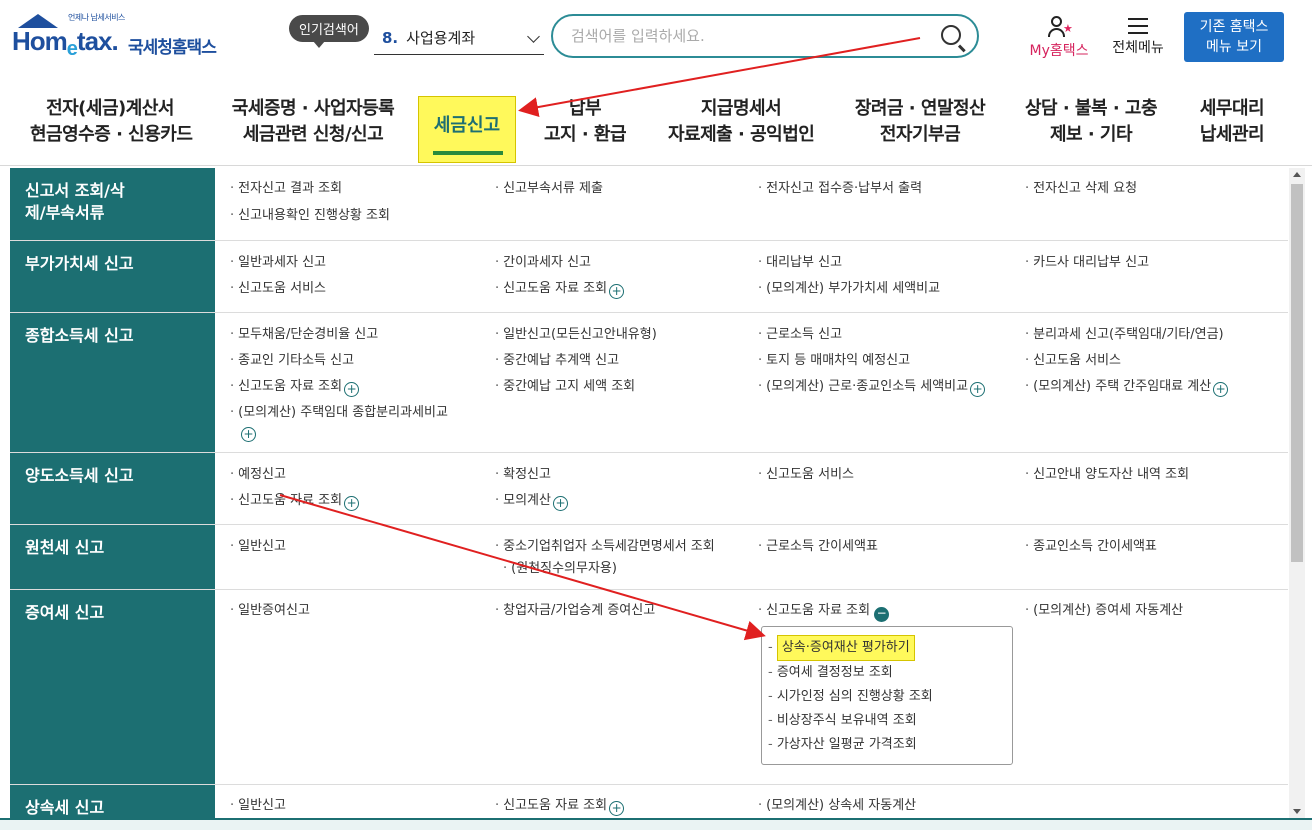 This screenshot has height=830, width=1312. I want to click on menu-link: 신고안내 양도자산 내역 조회, so click(1107, 475).